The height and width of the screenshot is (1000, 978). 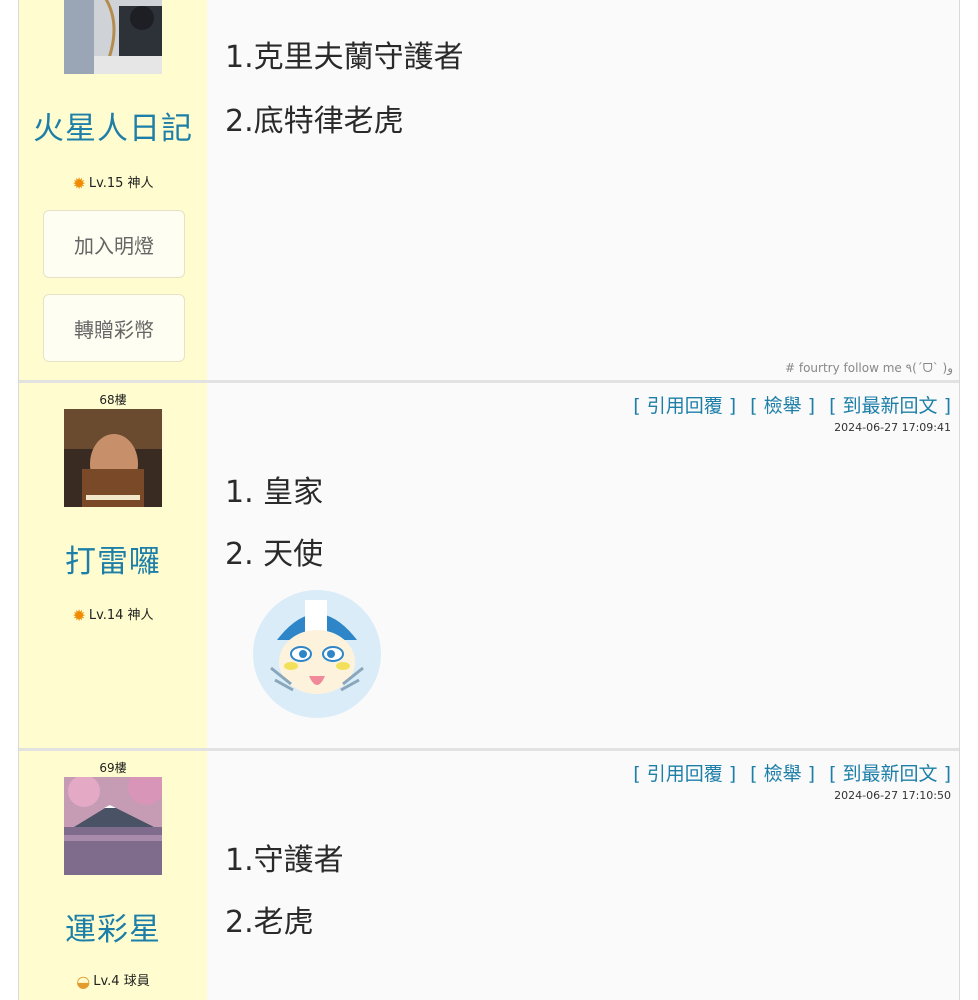 What do you see at coordinates (274, 492) in the screenshot?
I see `content-line: 1. 皇家` at bounding box center [274, 492].